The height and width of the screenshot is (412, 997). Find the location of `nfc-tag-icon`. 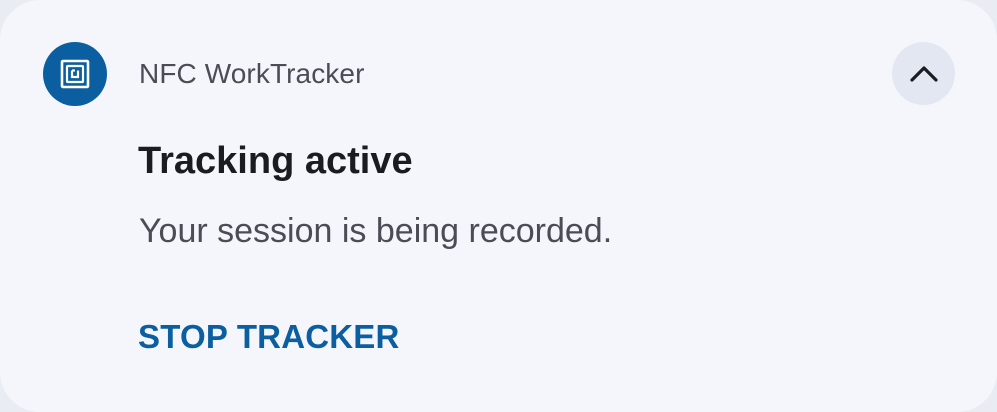

nfc-tag-icon is located at coordinates (75, 74).